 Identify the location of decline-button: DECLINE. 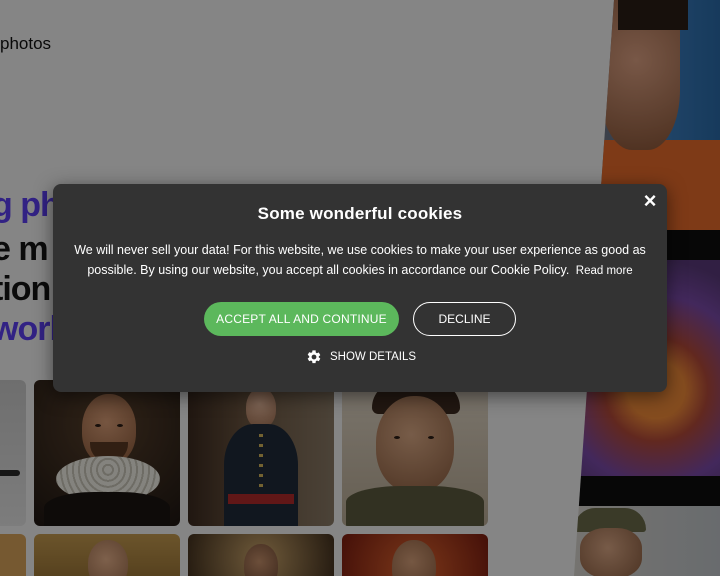
(464, 319).